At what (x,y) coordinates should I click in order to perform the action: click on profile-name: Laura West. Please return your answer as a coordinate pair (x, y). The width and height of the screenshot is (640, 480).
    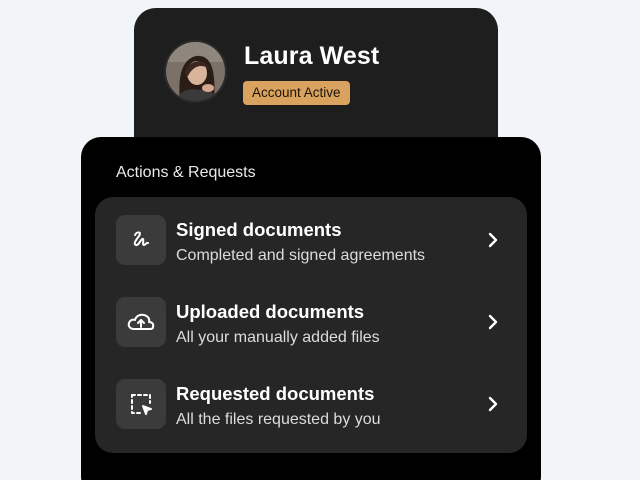
    Looking at the image, I should click on (312, 56).